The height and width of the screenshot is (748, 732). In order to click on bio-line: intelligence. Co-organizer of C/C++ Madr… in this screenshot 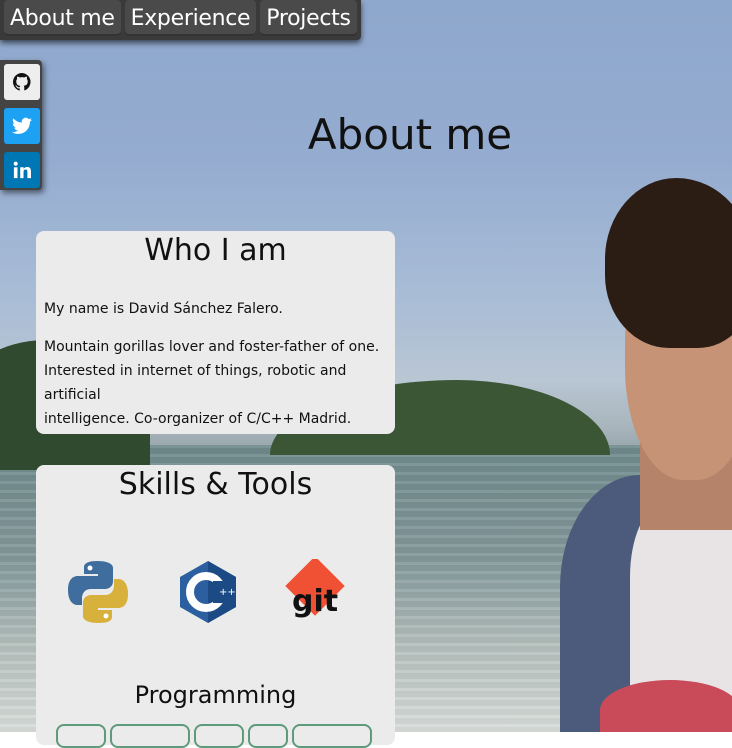, I will do `click(198, 419)`.